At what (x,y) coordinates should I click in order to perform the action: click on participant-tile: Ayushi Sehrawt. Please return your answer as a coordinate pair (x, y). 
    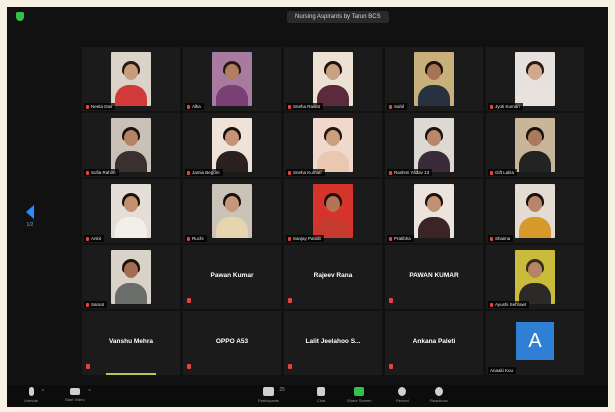
    Looking at the image, I should click on (535, 277).